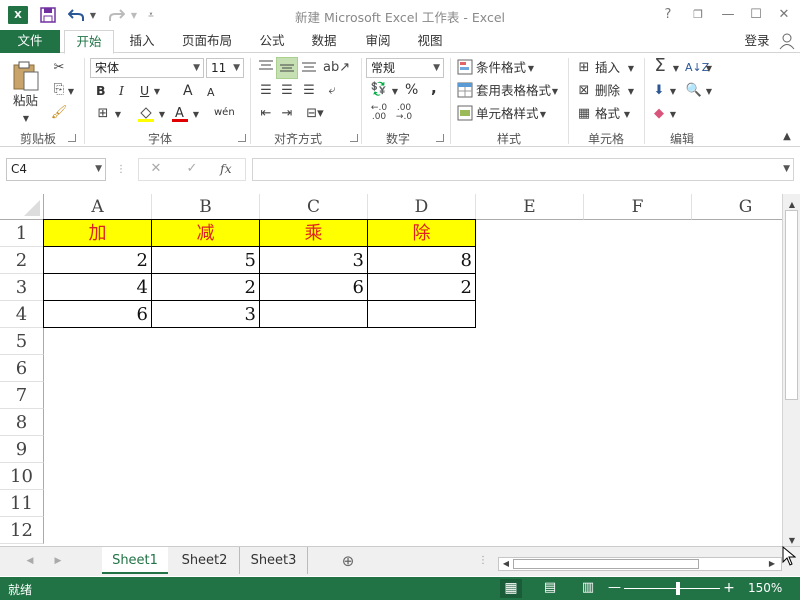  Describe the element at coordinates (56, 169) in the screenshot. I see `name-box: C4 ▼` at that location.